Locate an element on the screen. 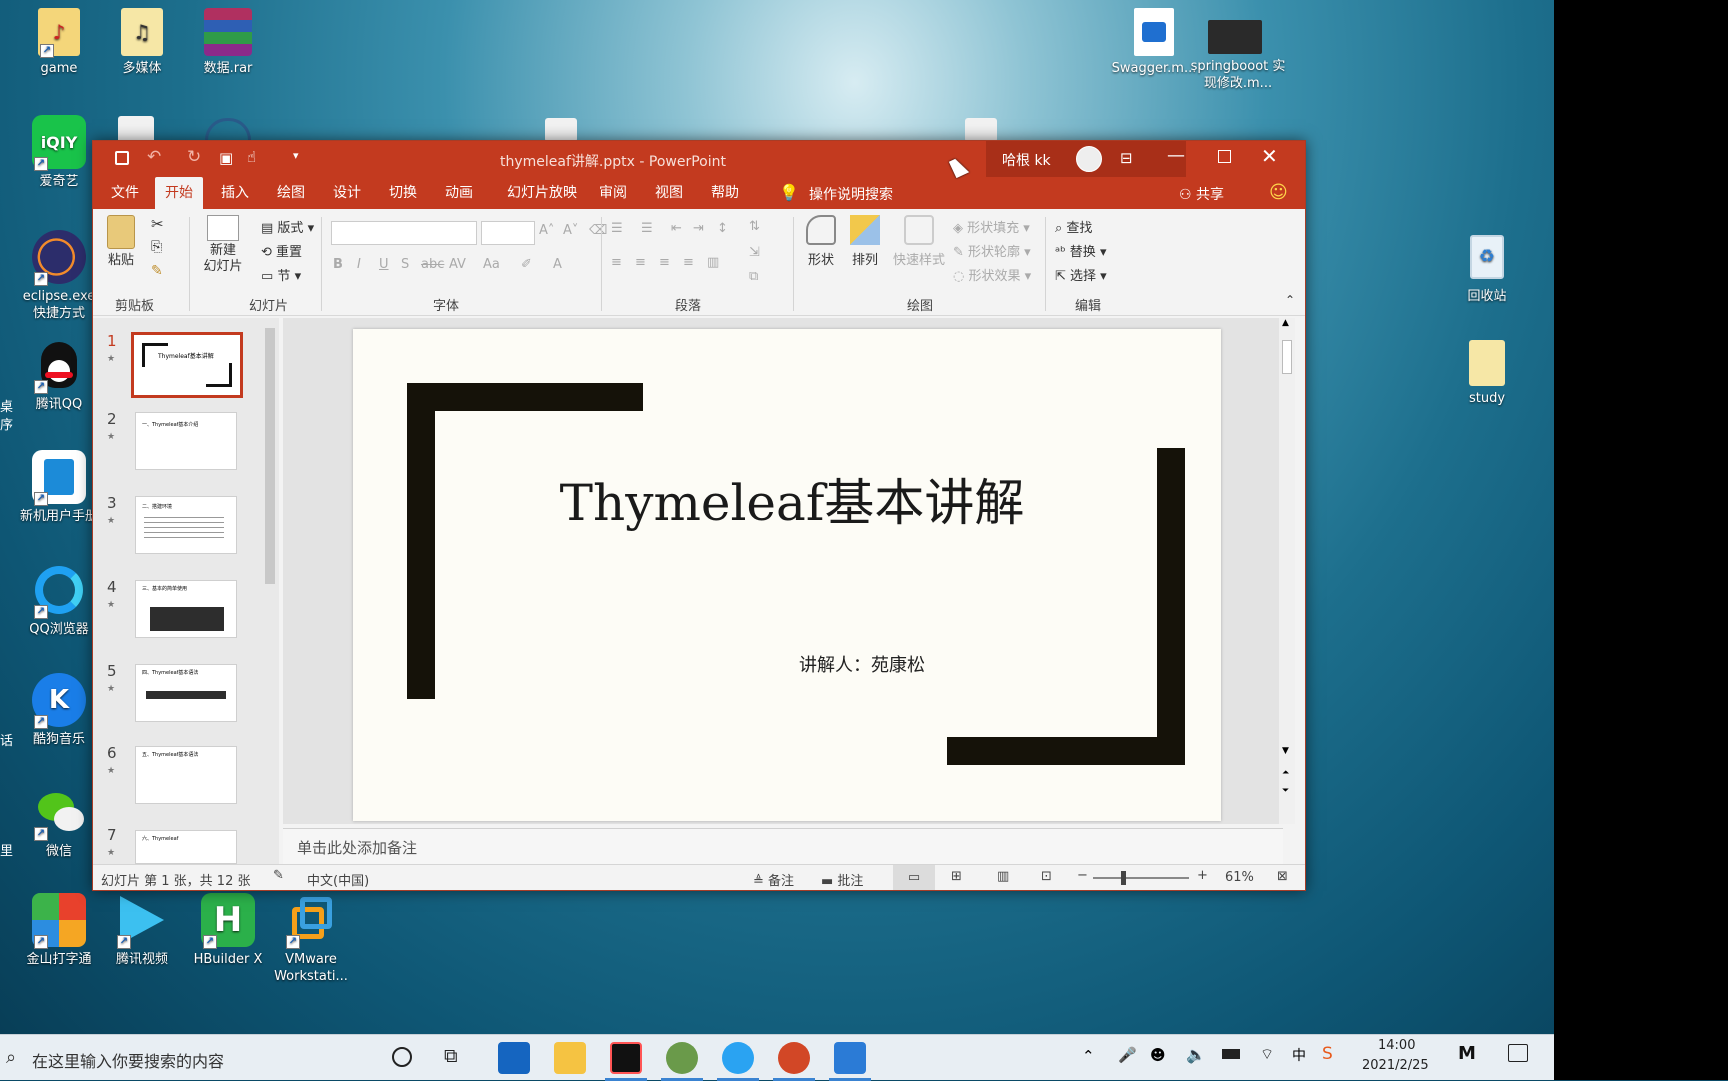 This screenshot has width=1728, height=1081. desktop-icon-typing: ↗ 金山打字通 is located at coordinates (59, 930).